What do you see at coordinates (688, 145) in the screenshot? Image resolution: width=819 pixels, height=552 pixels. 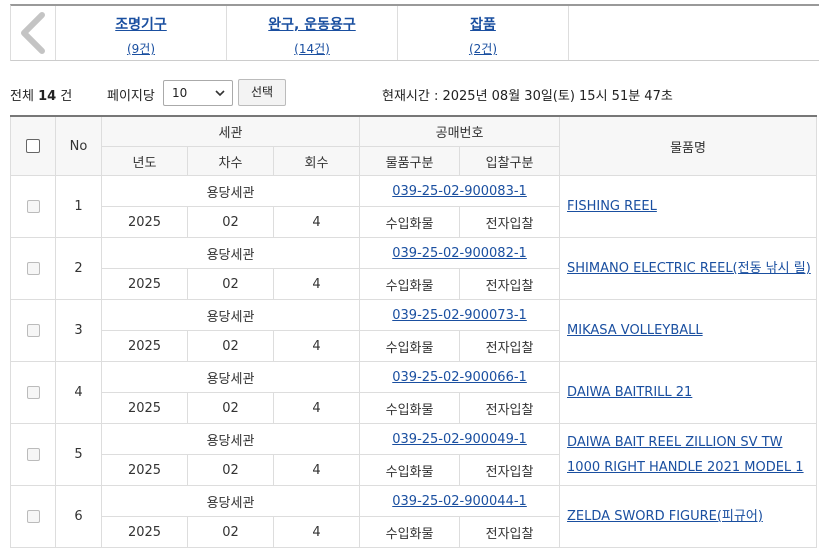 I see `header-item-name: 물품명` at bounding box center [688, 145].